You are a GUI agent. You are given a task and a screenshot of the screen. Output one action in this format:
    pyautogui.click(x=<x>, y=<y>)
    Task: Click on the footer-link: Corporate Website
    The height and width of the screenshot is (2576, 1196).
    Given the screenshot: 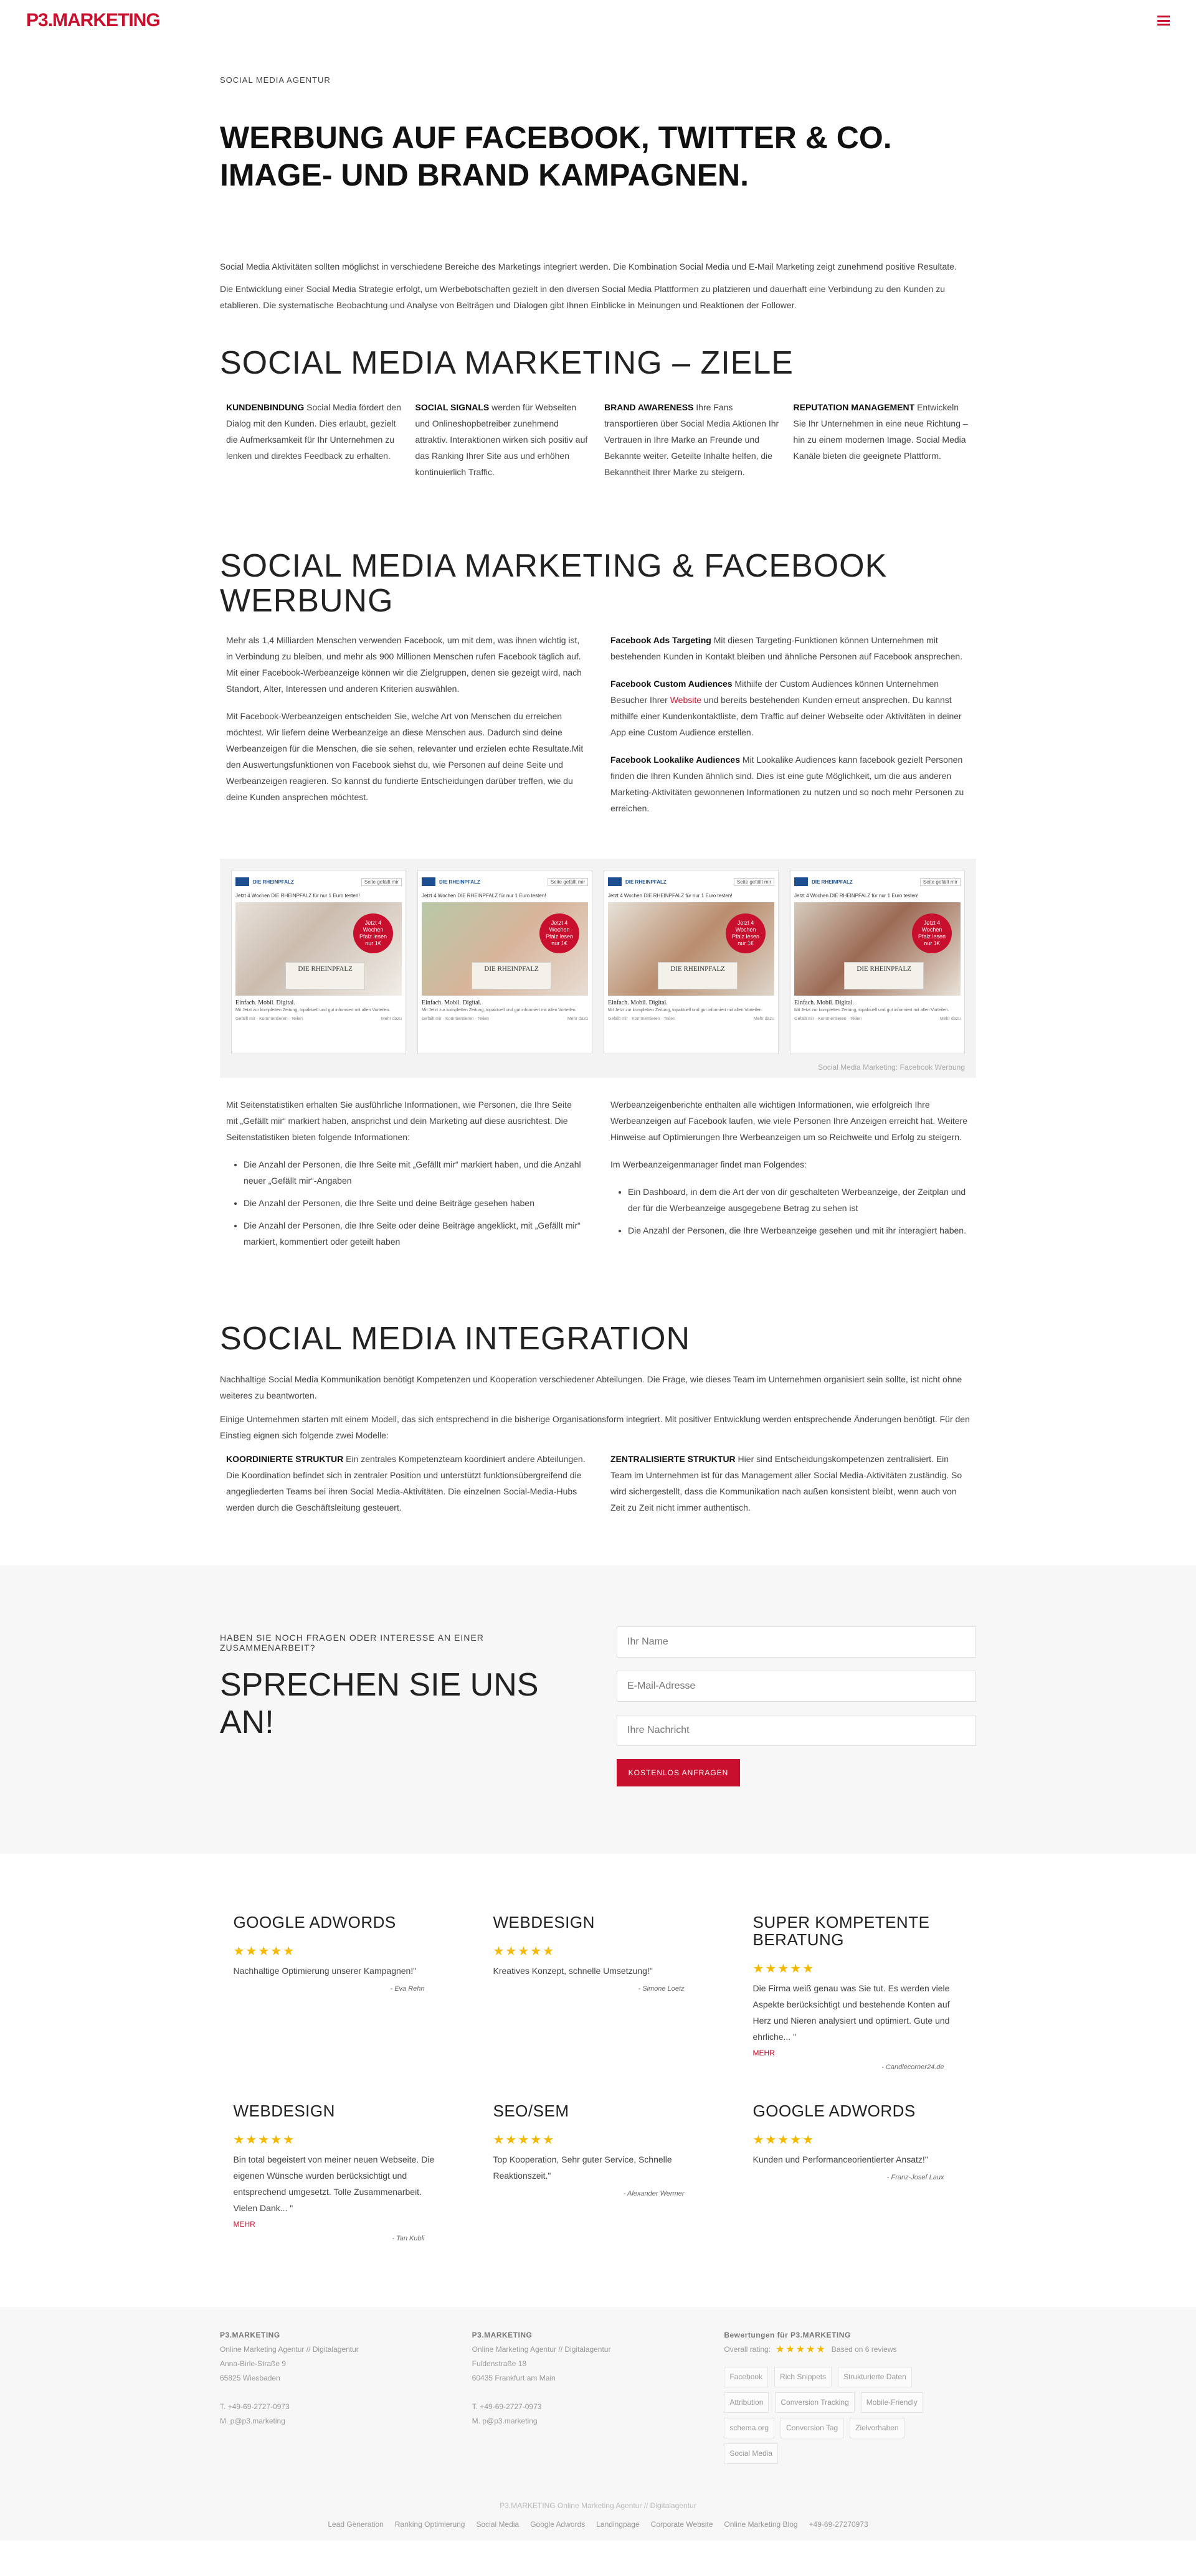 What is the action you would take?
    pyautogui.click(x=682, y=2524)
    